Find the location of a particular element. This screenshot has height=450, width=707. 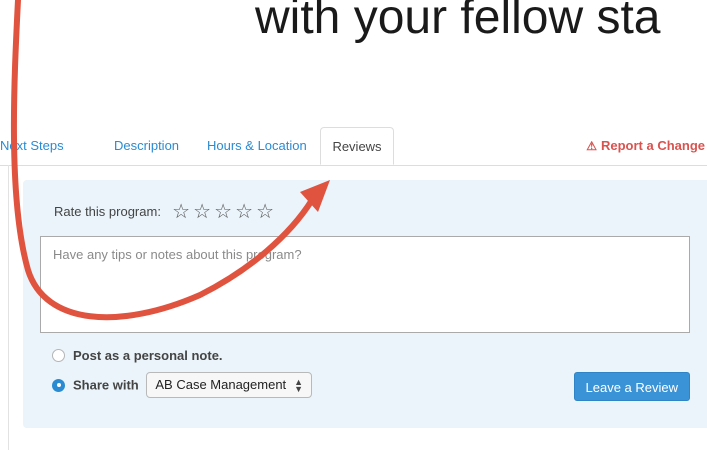

tab-hours-location: Hours & Location is located at coordinates (257, 146).